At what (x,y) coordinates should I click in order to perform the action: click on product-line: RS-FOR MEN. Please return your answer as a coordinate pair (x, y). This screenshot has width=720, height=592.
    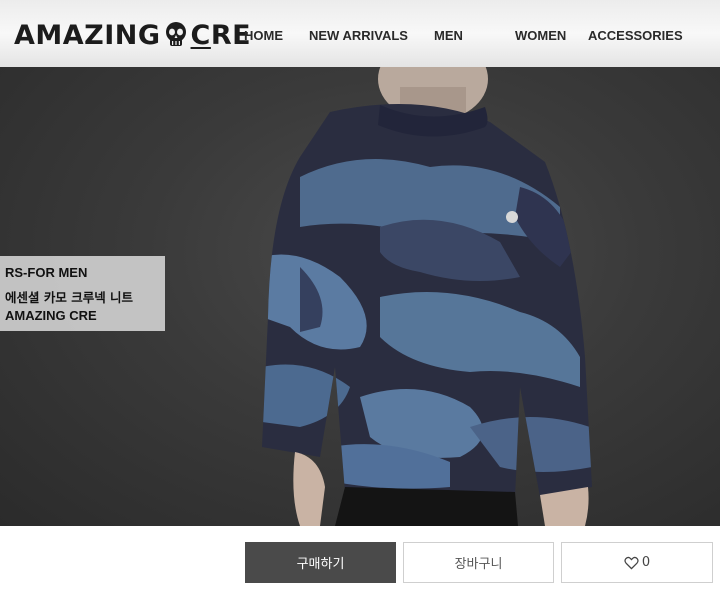
    Looking at the image, I should click on (46, 272).